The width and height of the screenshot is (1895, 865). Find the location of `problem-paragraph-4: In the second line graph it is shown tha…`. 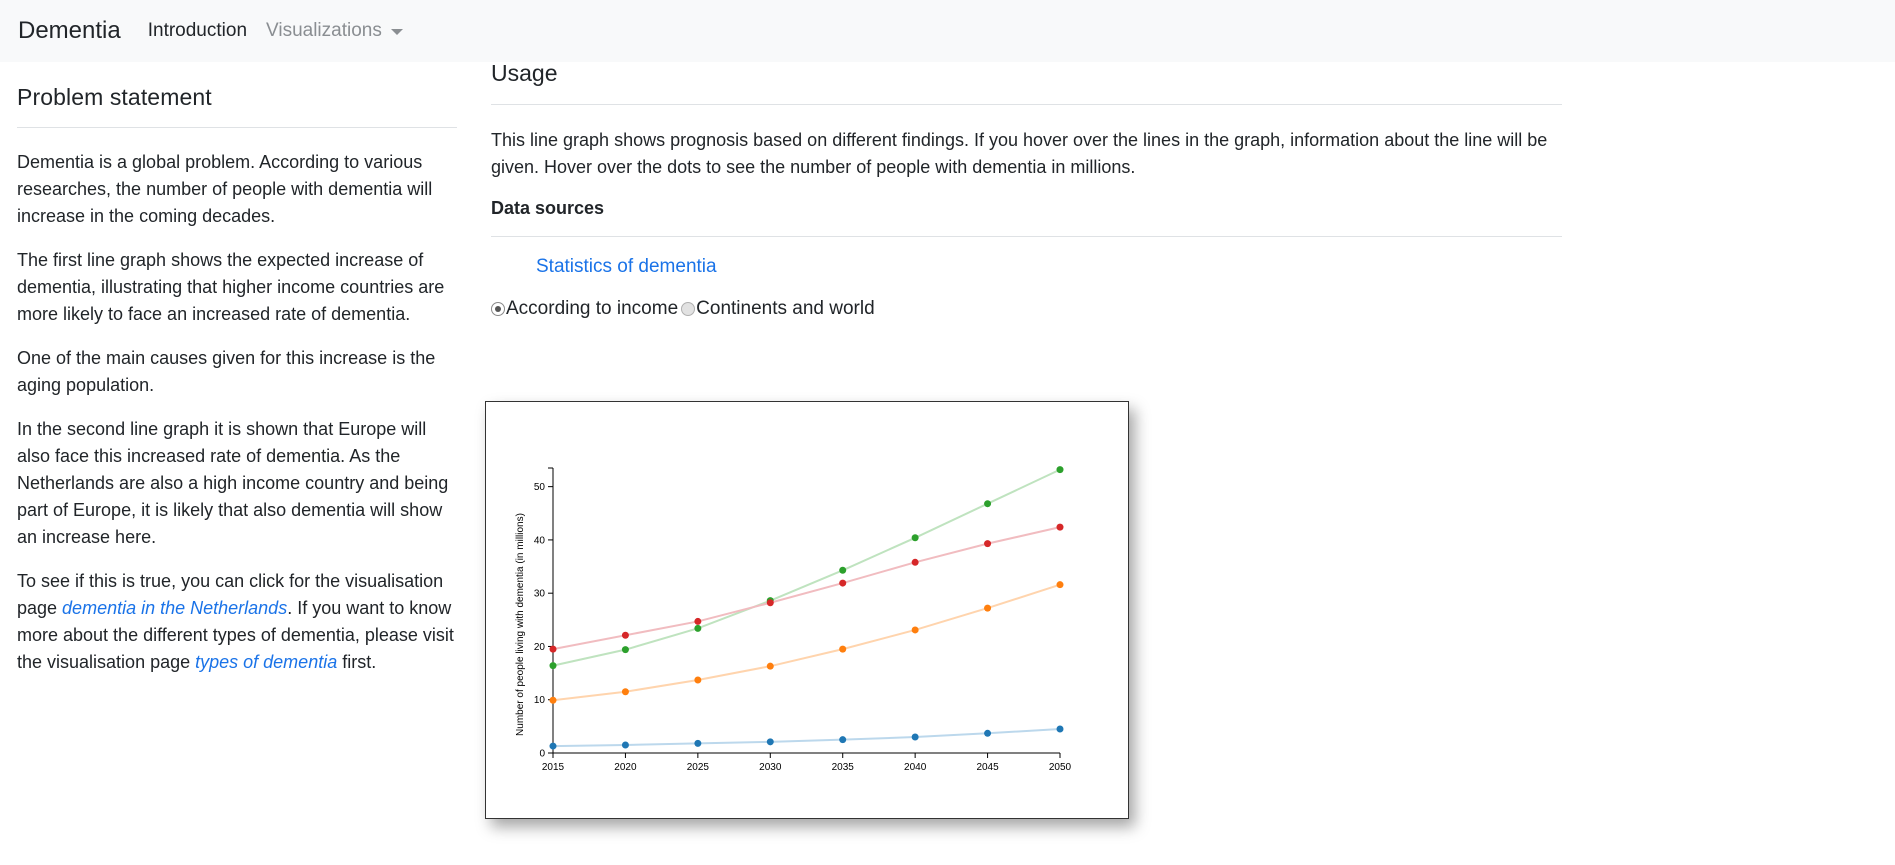

problem-paragraph-4: In the second line graph it is shown tha… is located at coordinates (233, 483).